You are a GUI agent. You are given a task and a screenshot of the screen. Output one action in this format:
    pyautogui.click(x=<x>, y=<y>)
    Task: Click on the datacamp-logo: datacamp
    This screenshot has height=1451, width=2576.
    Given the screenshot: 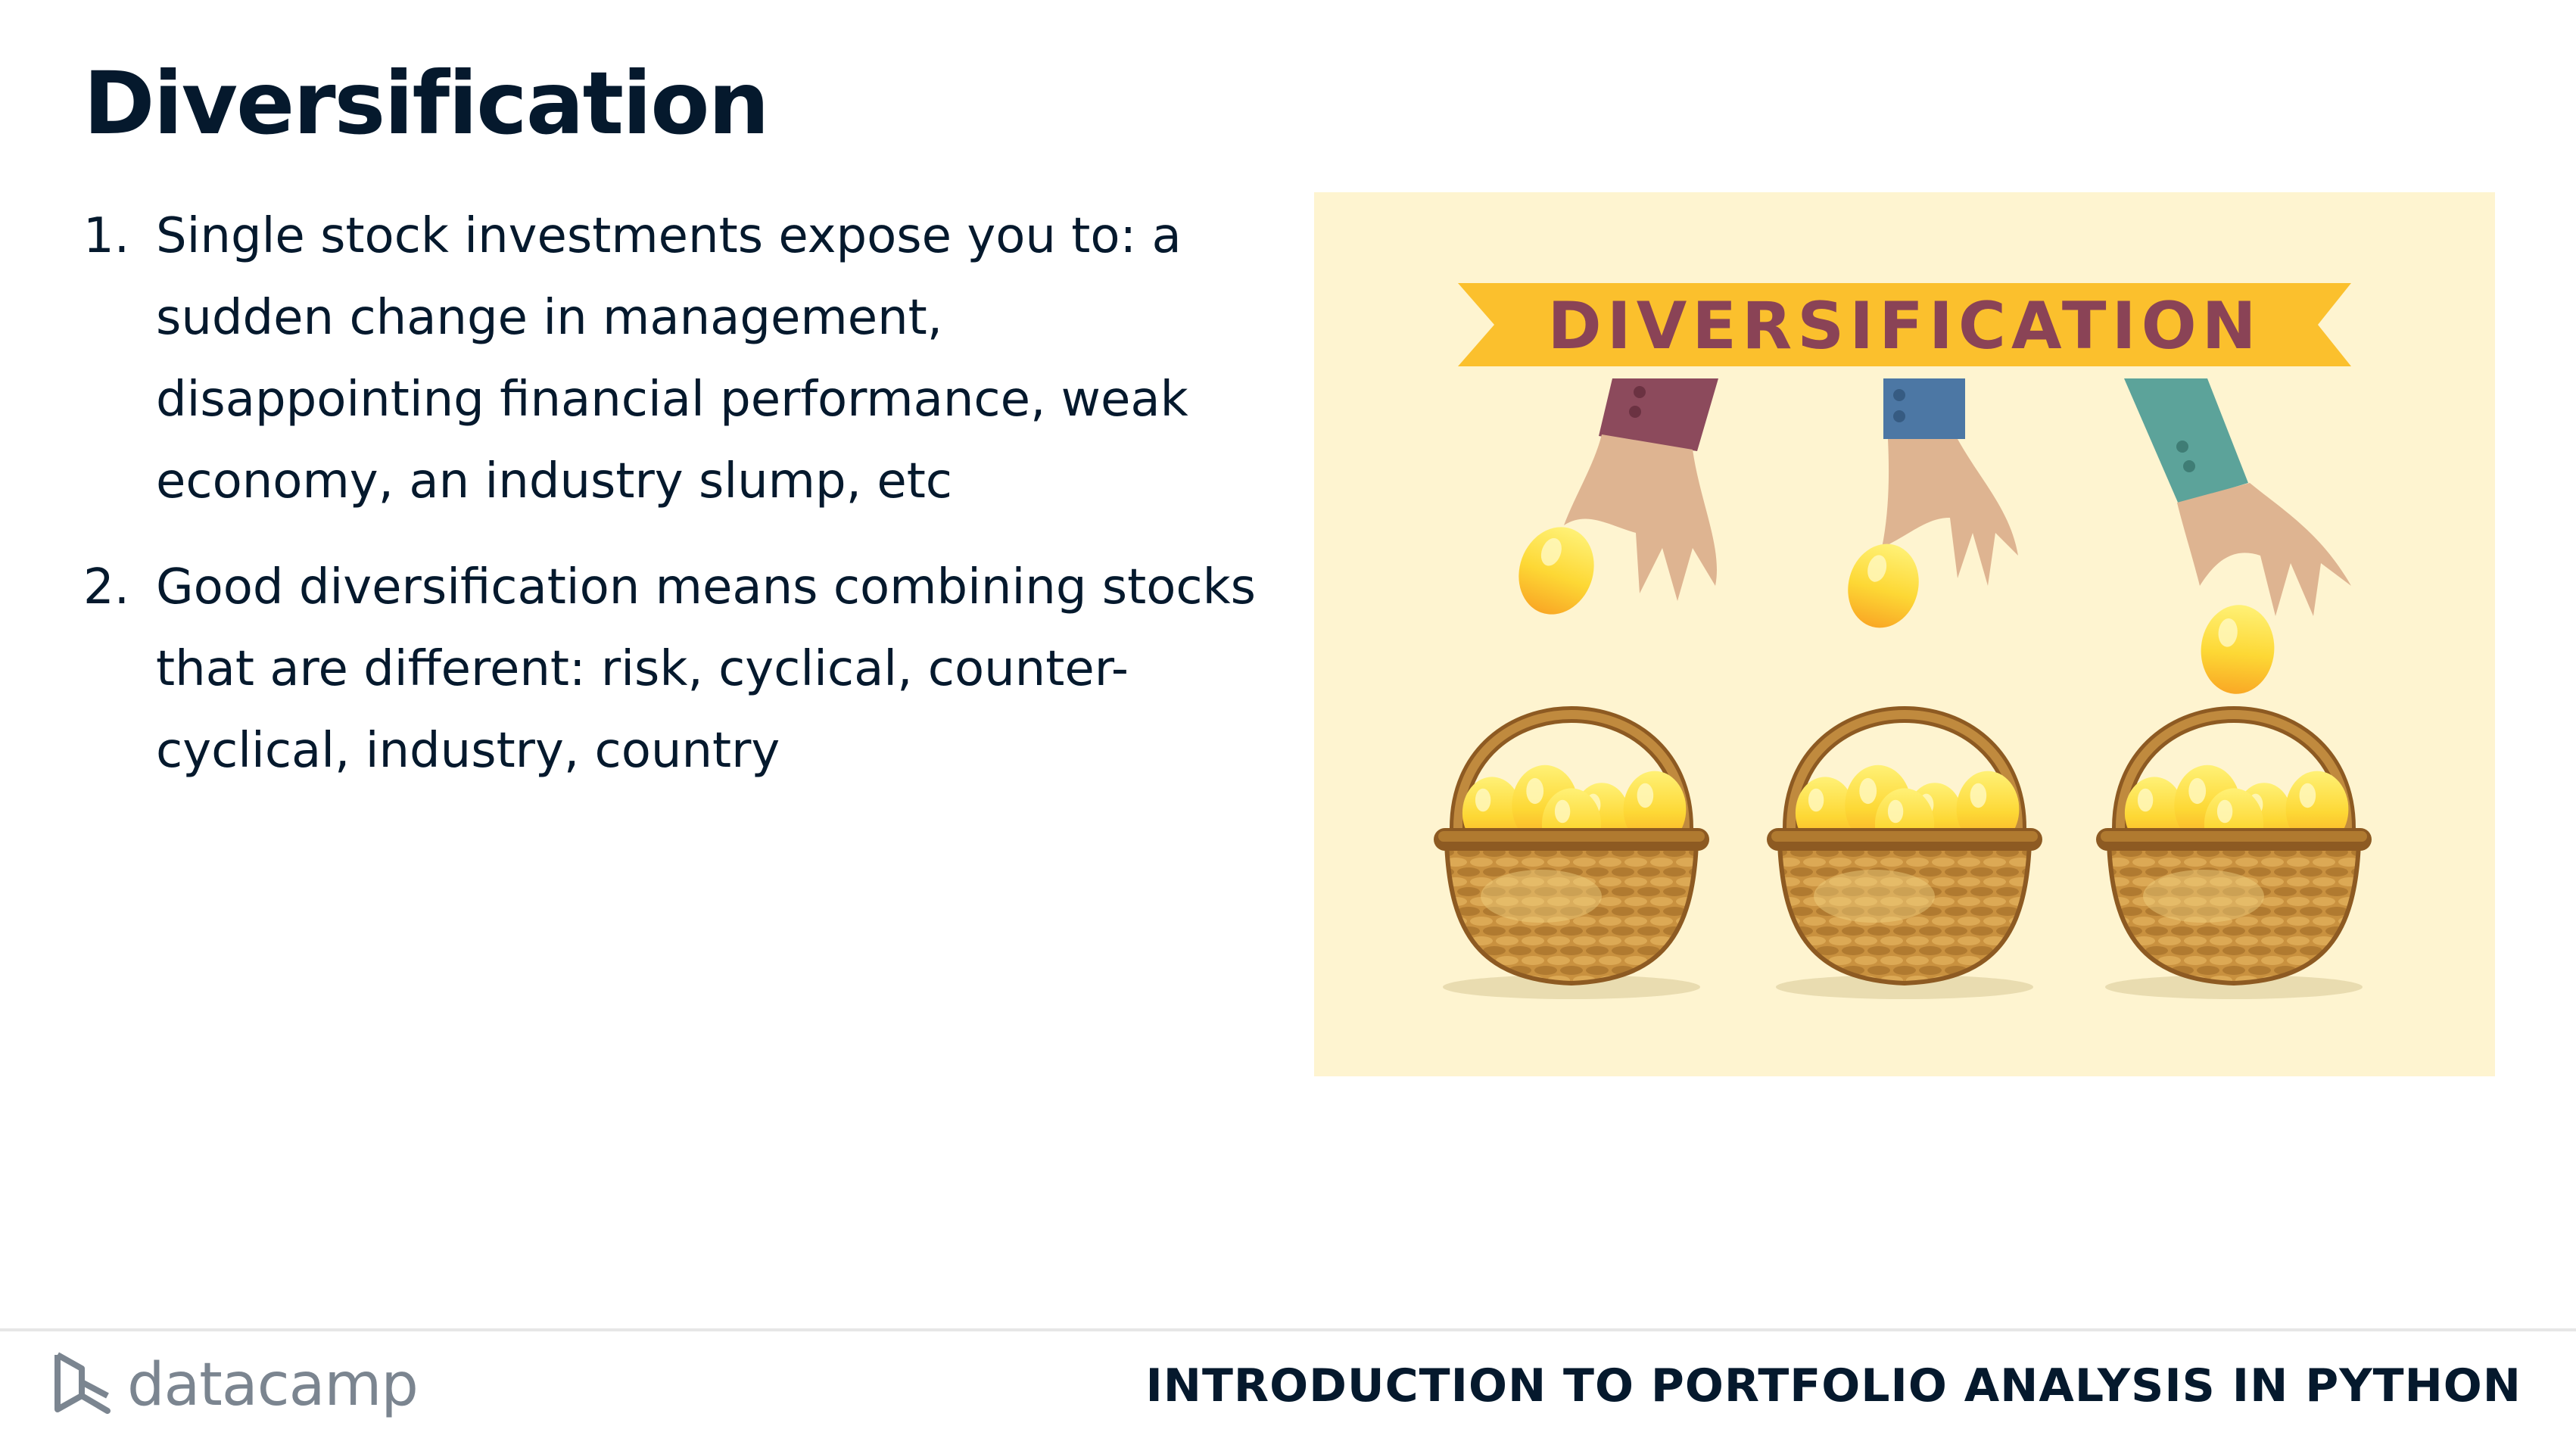 What is the action you would take?
    pyautogui.click(x=235, y=1385)
    